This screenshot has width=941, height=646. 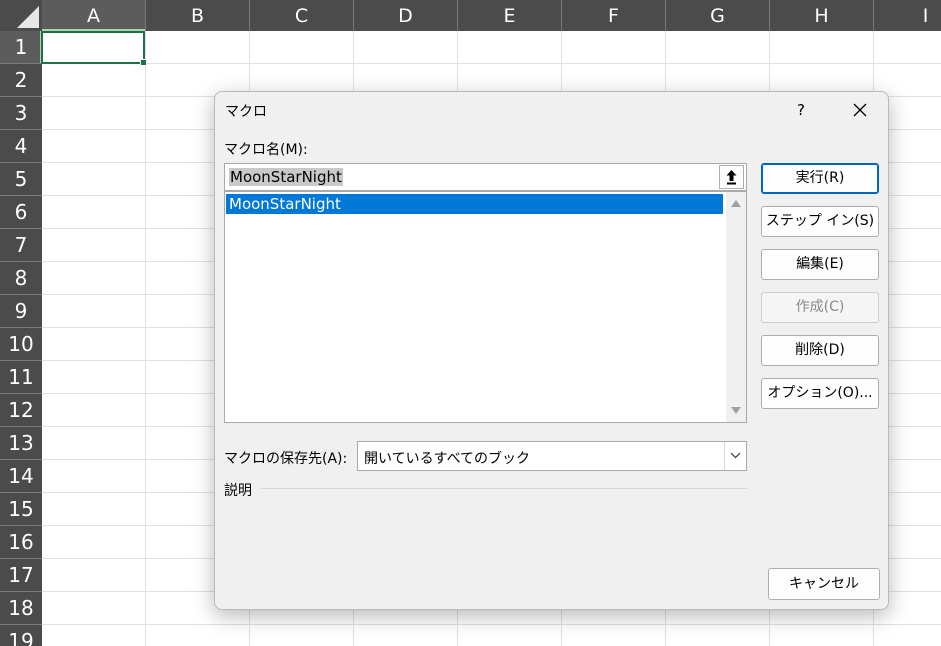 What do you see at coordinates (286, 177) in the screenshot?
I see `macro-name-value: MoonStarNight` at bounding box center [286, 177].